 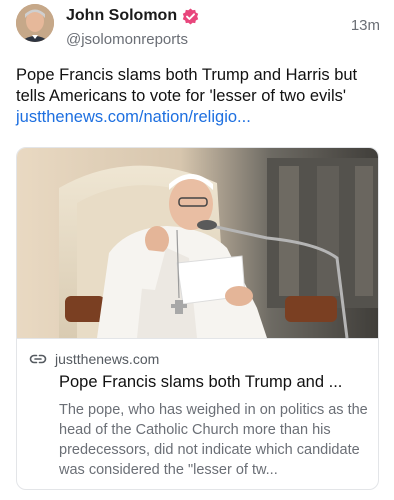 I want to click on post-header: John Solomon @jsolomonreports 13m, so click(x=198, y=26).